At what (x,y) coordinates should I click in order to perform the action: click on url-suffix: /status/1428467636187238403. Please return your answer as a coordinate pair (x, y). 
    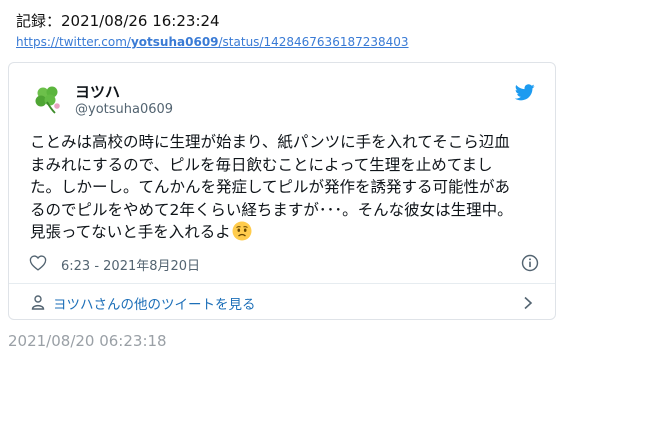
    Looking at the image, I should click on (313, 42).